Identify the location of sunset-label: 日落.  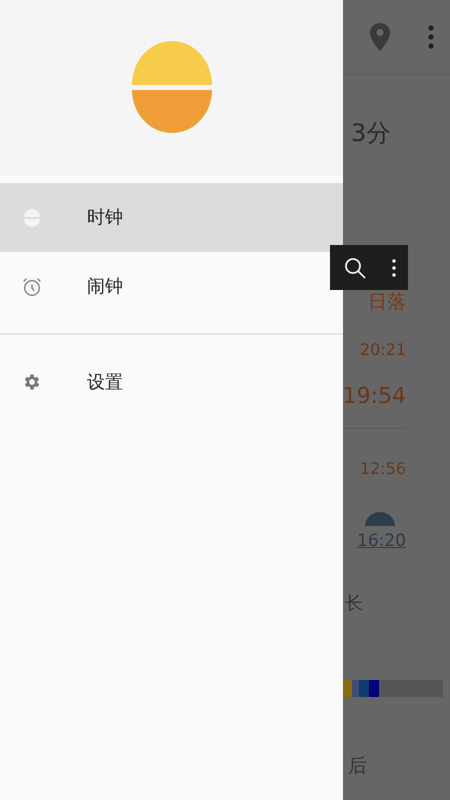
(387, 302).